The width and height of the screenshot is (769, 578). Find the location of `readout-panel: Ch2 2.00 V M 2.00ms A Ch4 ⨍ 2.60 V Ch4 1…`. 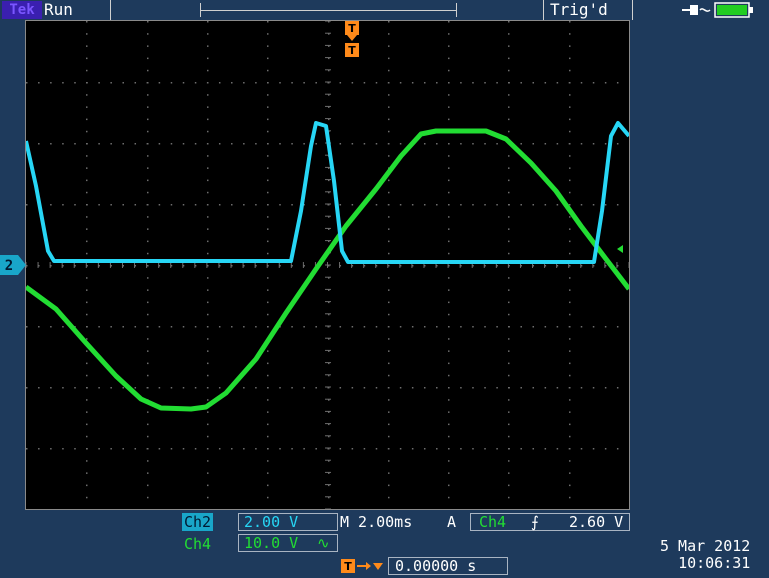

readout-panel: Ch2 2.00 V M 2.00ms A Ch4 ⨍ 2.60 V Ch4 1… is located at coordinates (384, 544).